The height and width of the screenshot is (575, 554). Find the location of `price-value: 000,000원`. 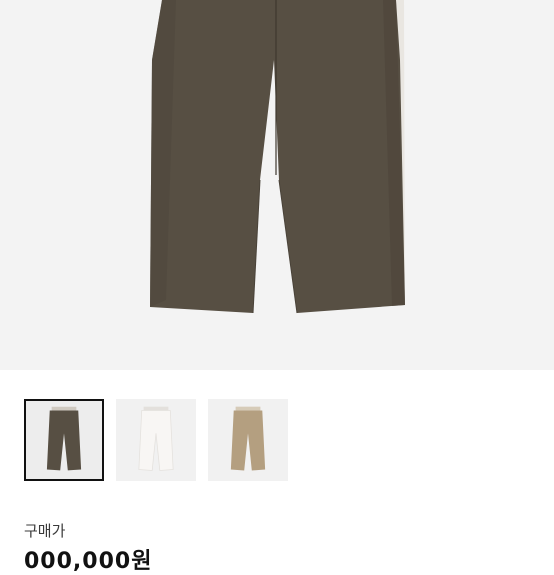

price-value: 000,000원 is located at coordinates (88, 561).